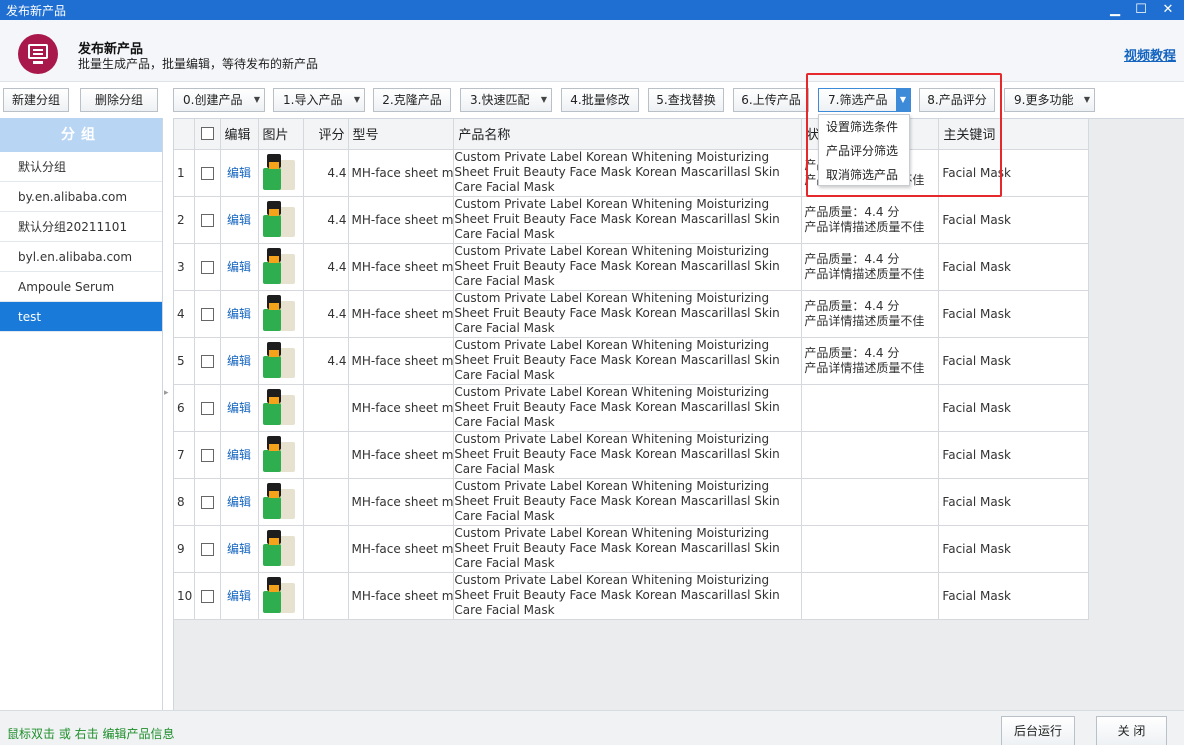  I want to click on col-header-edit: 编辑, so click(239, 134).